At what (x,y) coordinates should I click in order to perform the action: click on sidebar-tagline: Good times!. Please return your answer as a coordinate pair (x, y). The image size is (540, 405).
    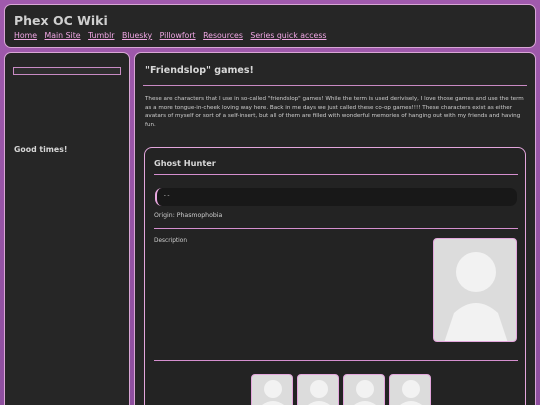
    Looking at the image, I should click on (41, 149).